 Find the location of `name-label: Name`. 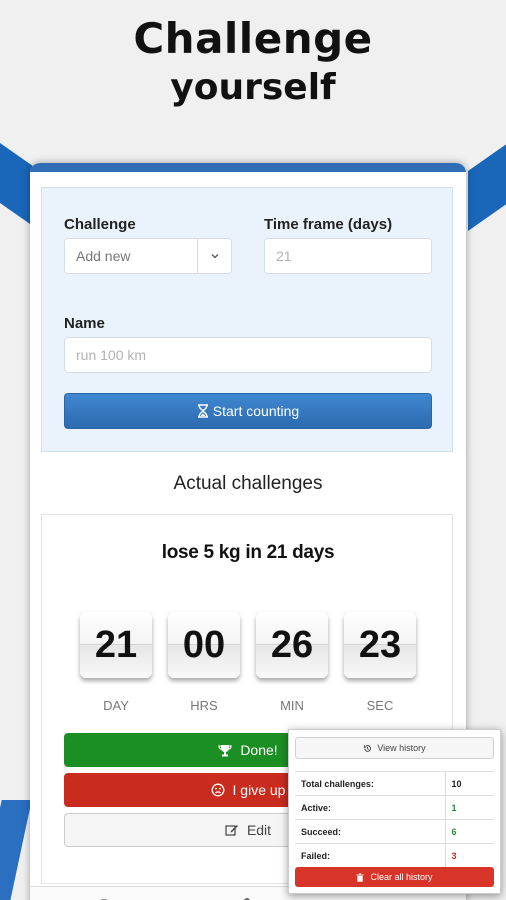

name-label: Name is located at coordinates (84, 323).